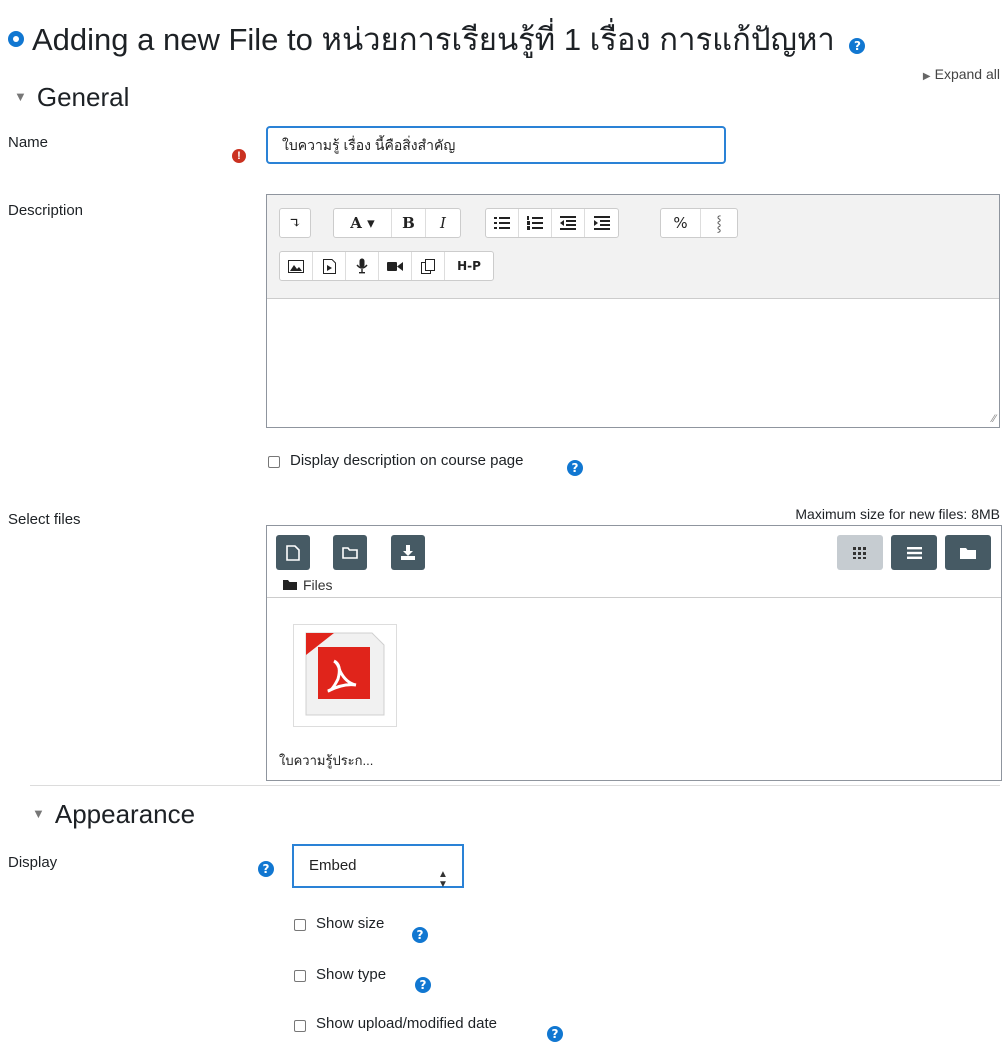  I want to click on show-size-help-icon: ?, so click(420, 935).